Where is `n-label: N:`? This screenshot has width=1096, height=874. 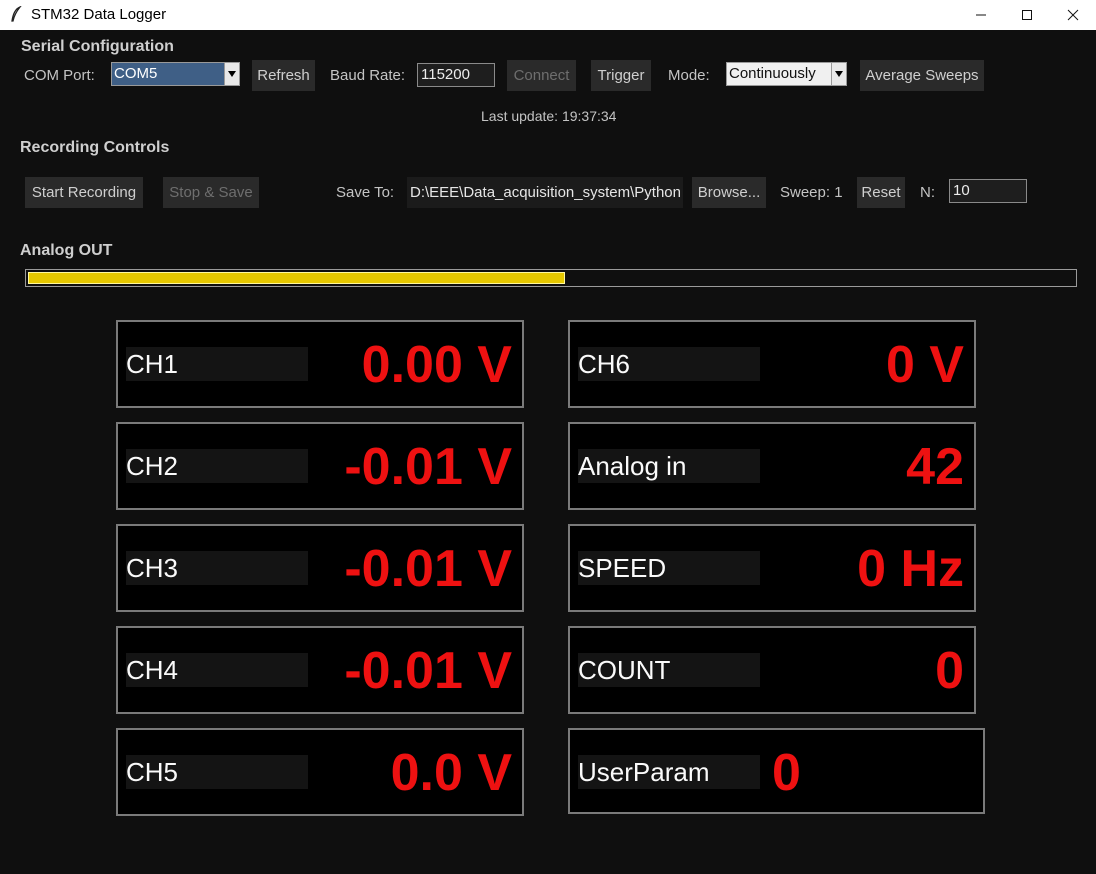
n-label: N: is located at coordinates (927, 192).